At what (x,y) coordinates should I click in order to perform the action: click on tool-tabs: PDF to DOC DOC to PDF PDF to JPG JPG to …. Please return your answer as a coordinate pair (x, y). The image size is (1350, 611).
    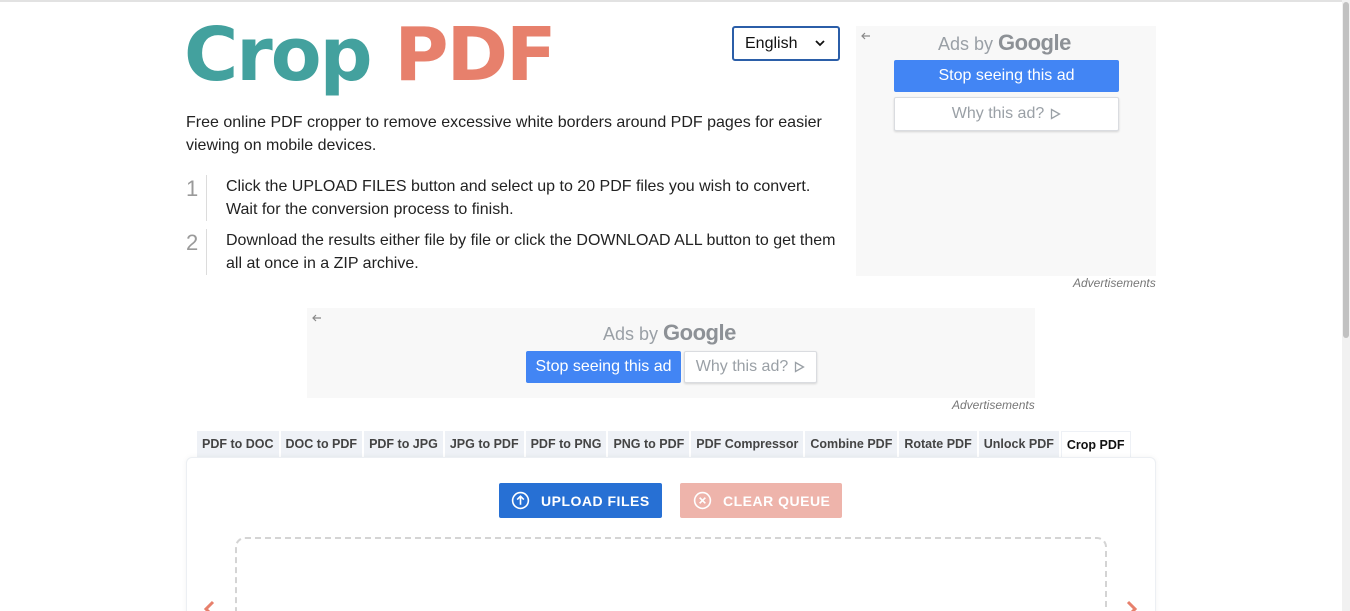
    Looking at the image, I should click on (664, 444).